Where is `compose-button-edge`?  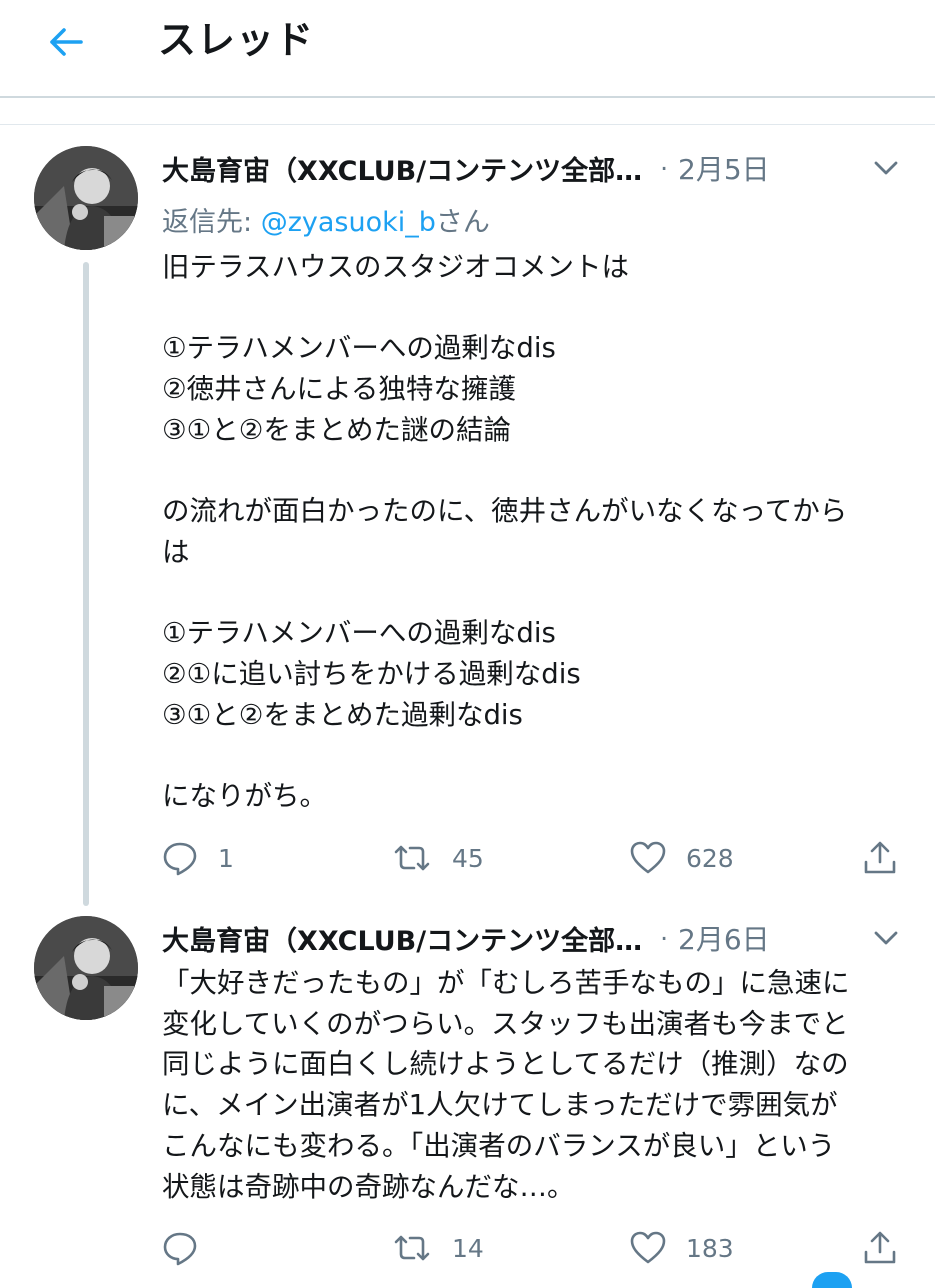 compose-button-edge is located at coordinates (832, 1280).